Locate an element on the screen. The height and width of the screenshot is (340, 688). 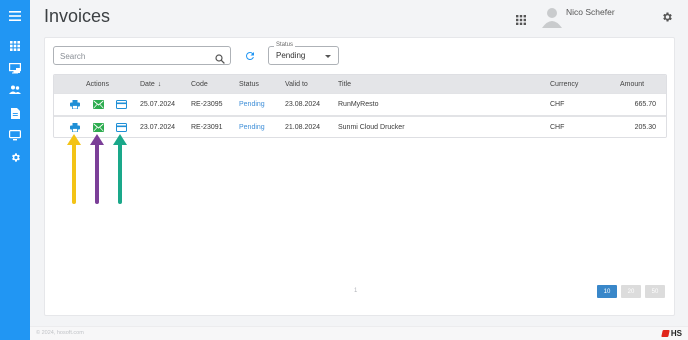
arrow-purple is located at coordinates (97, 169).